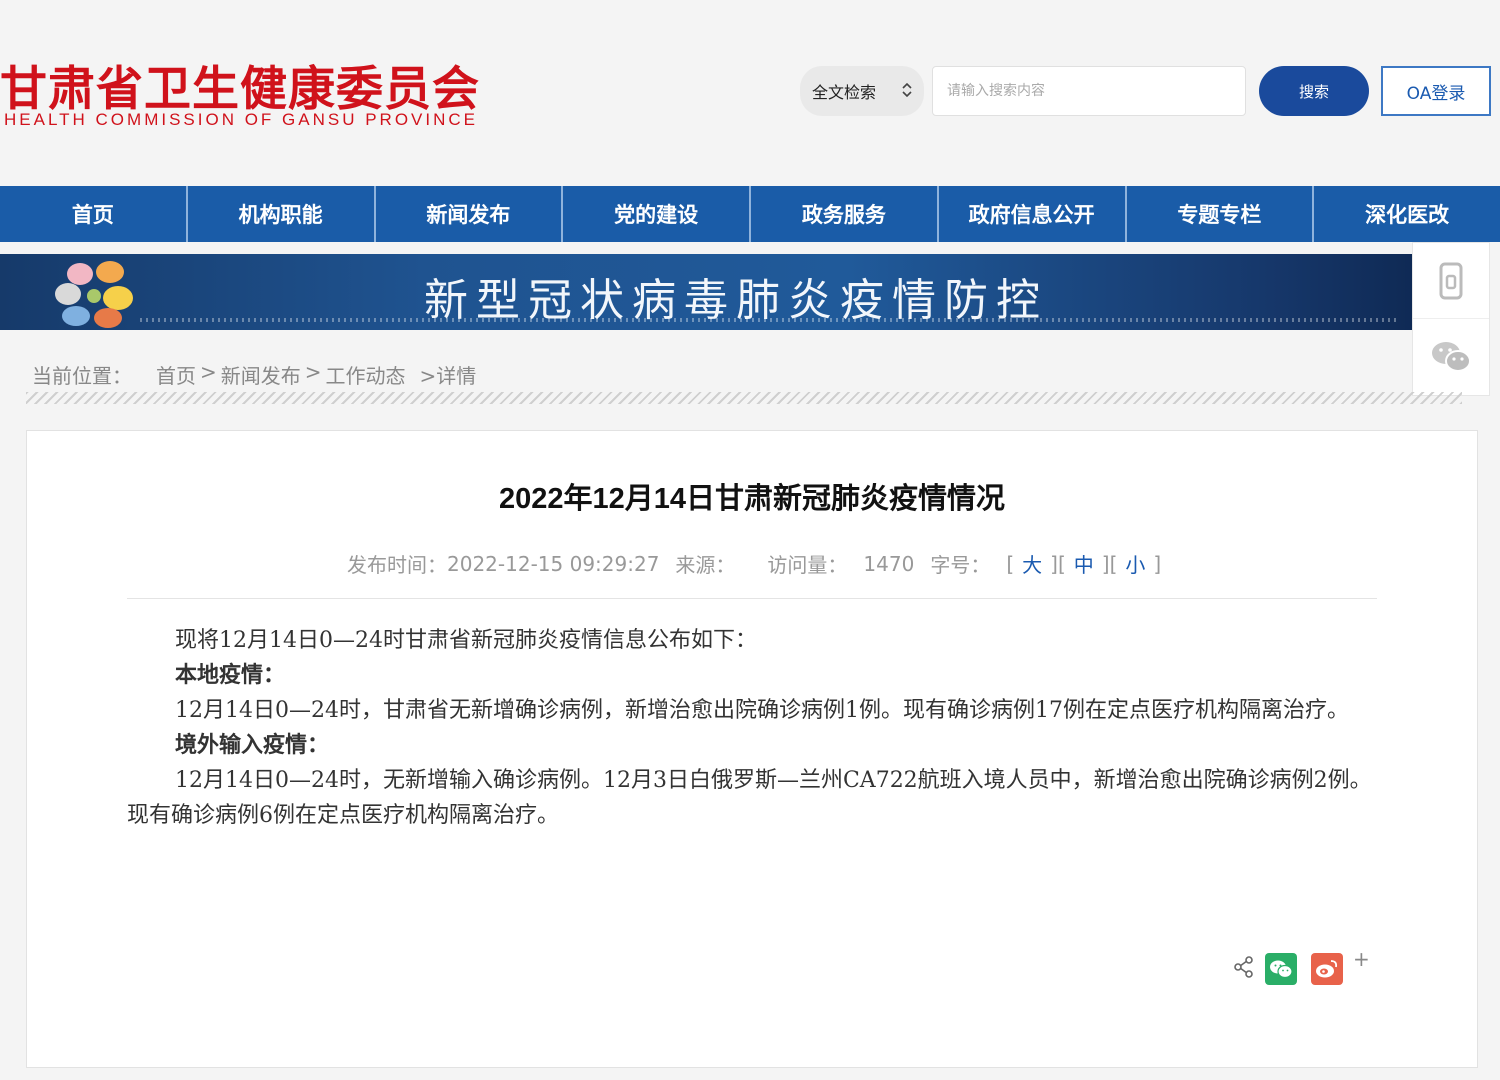  What do you see at coordinates (176, 374) in the screenshot?
I see `breadcrumb-home: 首页` at bounding box center [176, 374].